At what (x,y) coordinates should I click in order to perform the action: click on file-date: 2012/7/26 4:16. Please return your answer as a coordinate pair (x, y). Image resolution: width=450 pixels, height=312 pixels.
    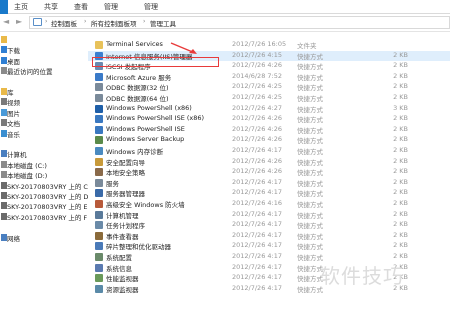
    Looking at the image, I should click on (257, 203).